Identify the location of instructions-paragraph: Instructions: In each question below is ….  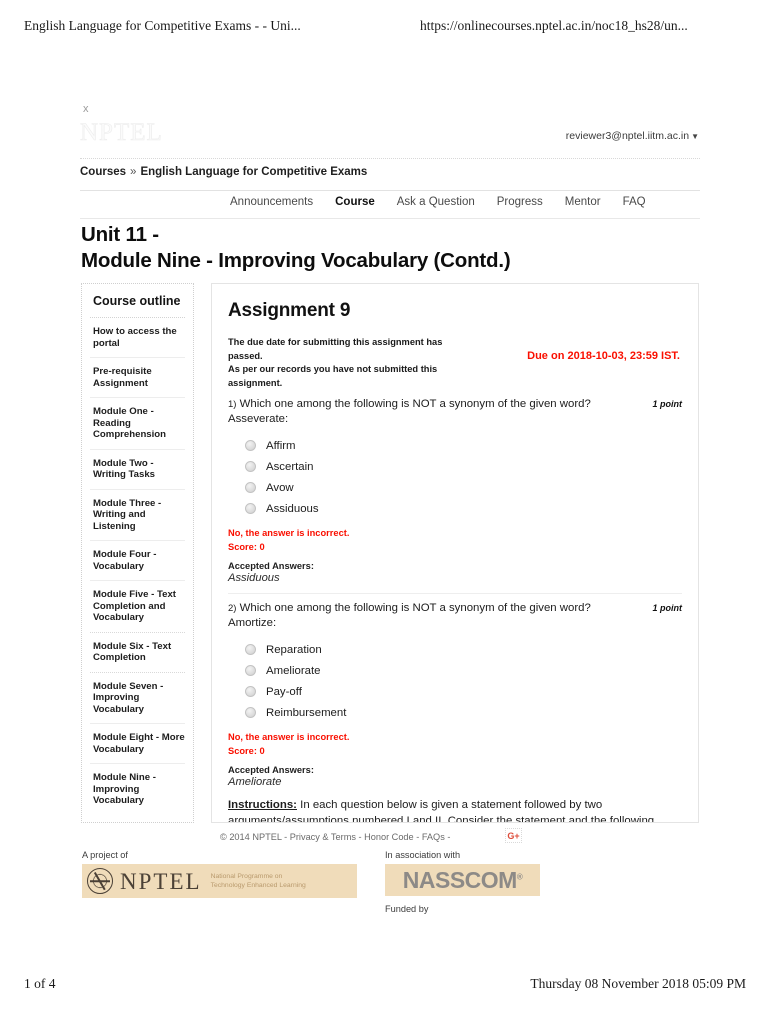
(455, 810).